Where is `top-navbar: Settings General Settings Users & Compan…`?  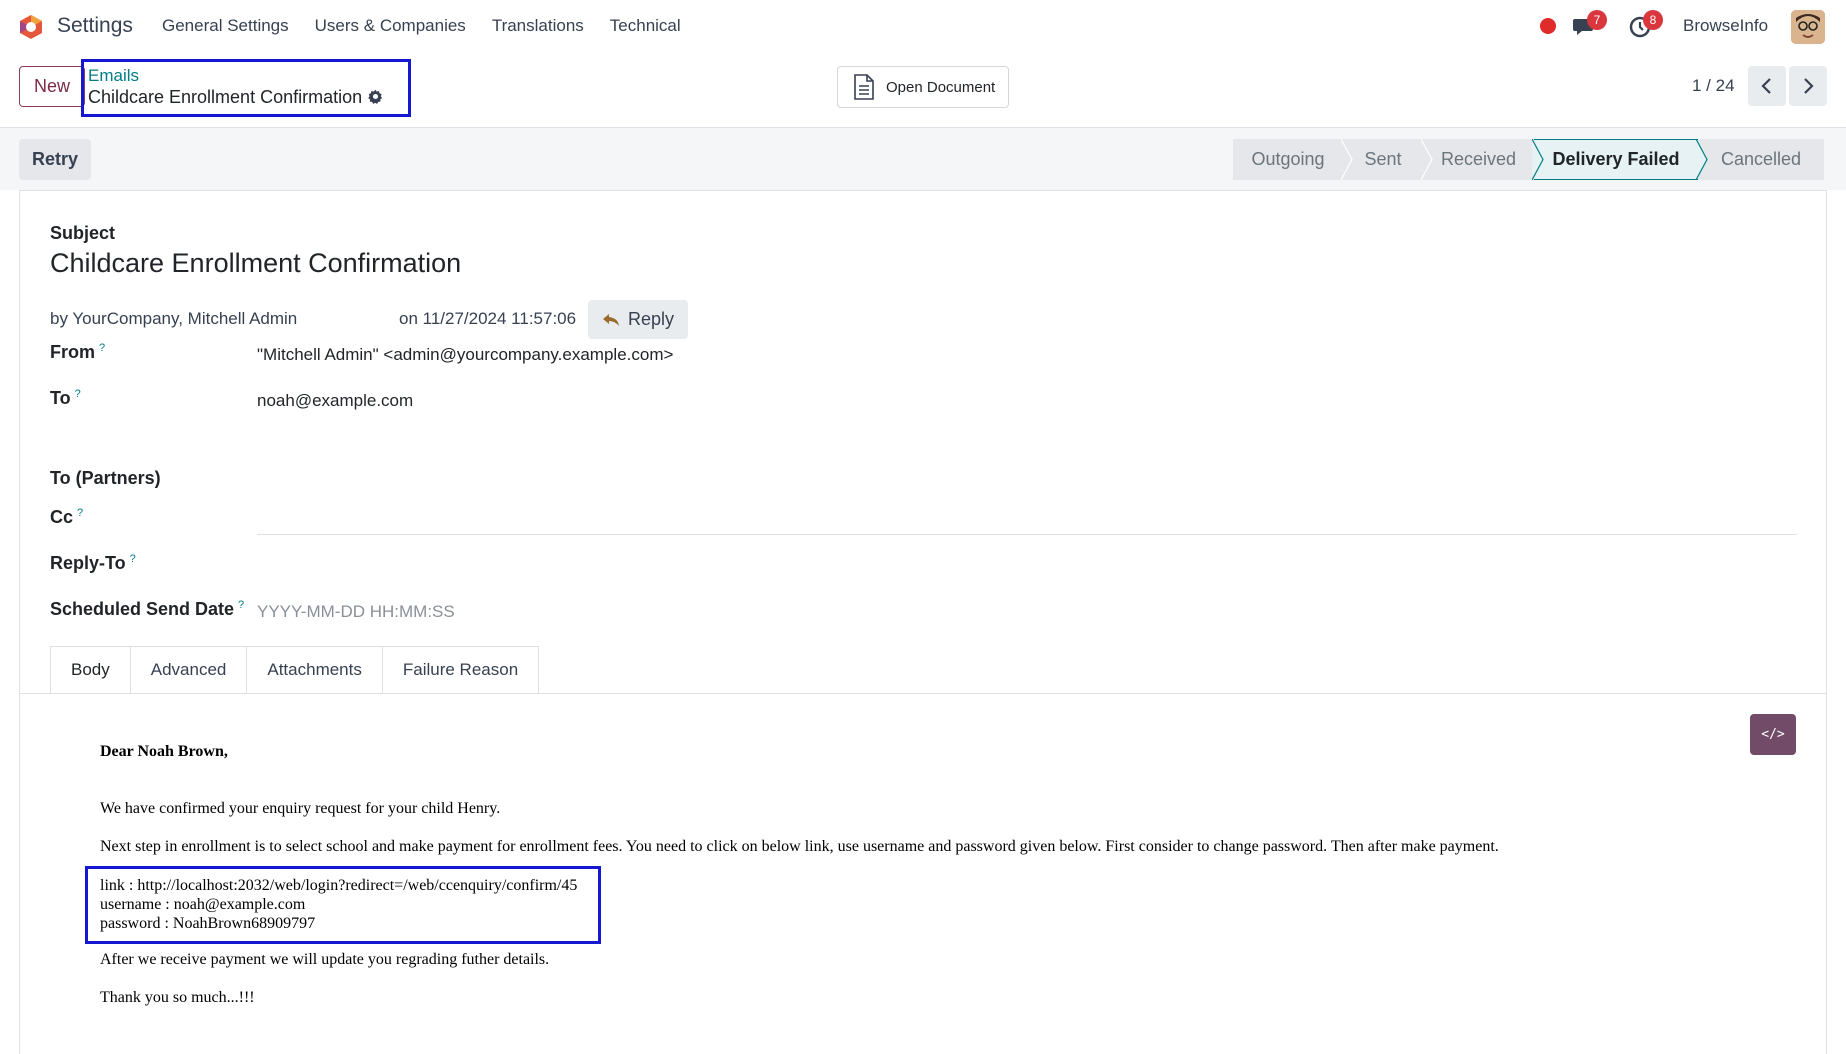 top-navbar: Settings General Settings Users & Compan… is located at coordinates (923, 27).